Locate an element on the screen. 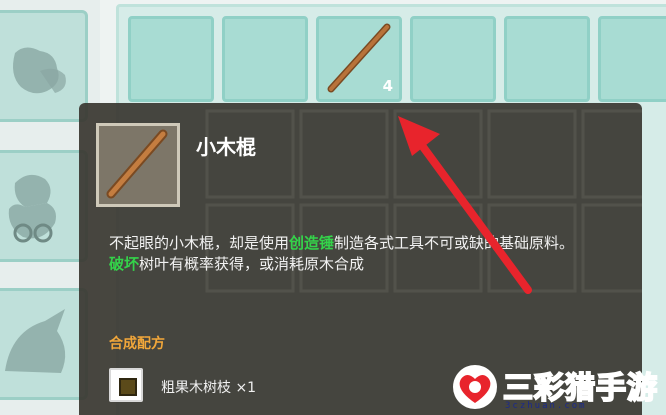 The height and width of the screenshot is (415, 666). watermark: 三彩猎手游 3czhuan.com is located at coordinates (555, 386).